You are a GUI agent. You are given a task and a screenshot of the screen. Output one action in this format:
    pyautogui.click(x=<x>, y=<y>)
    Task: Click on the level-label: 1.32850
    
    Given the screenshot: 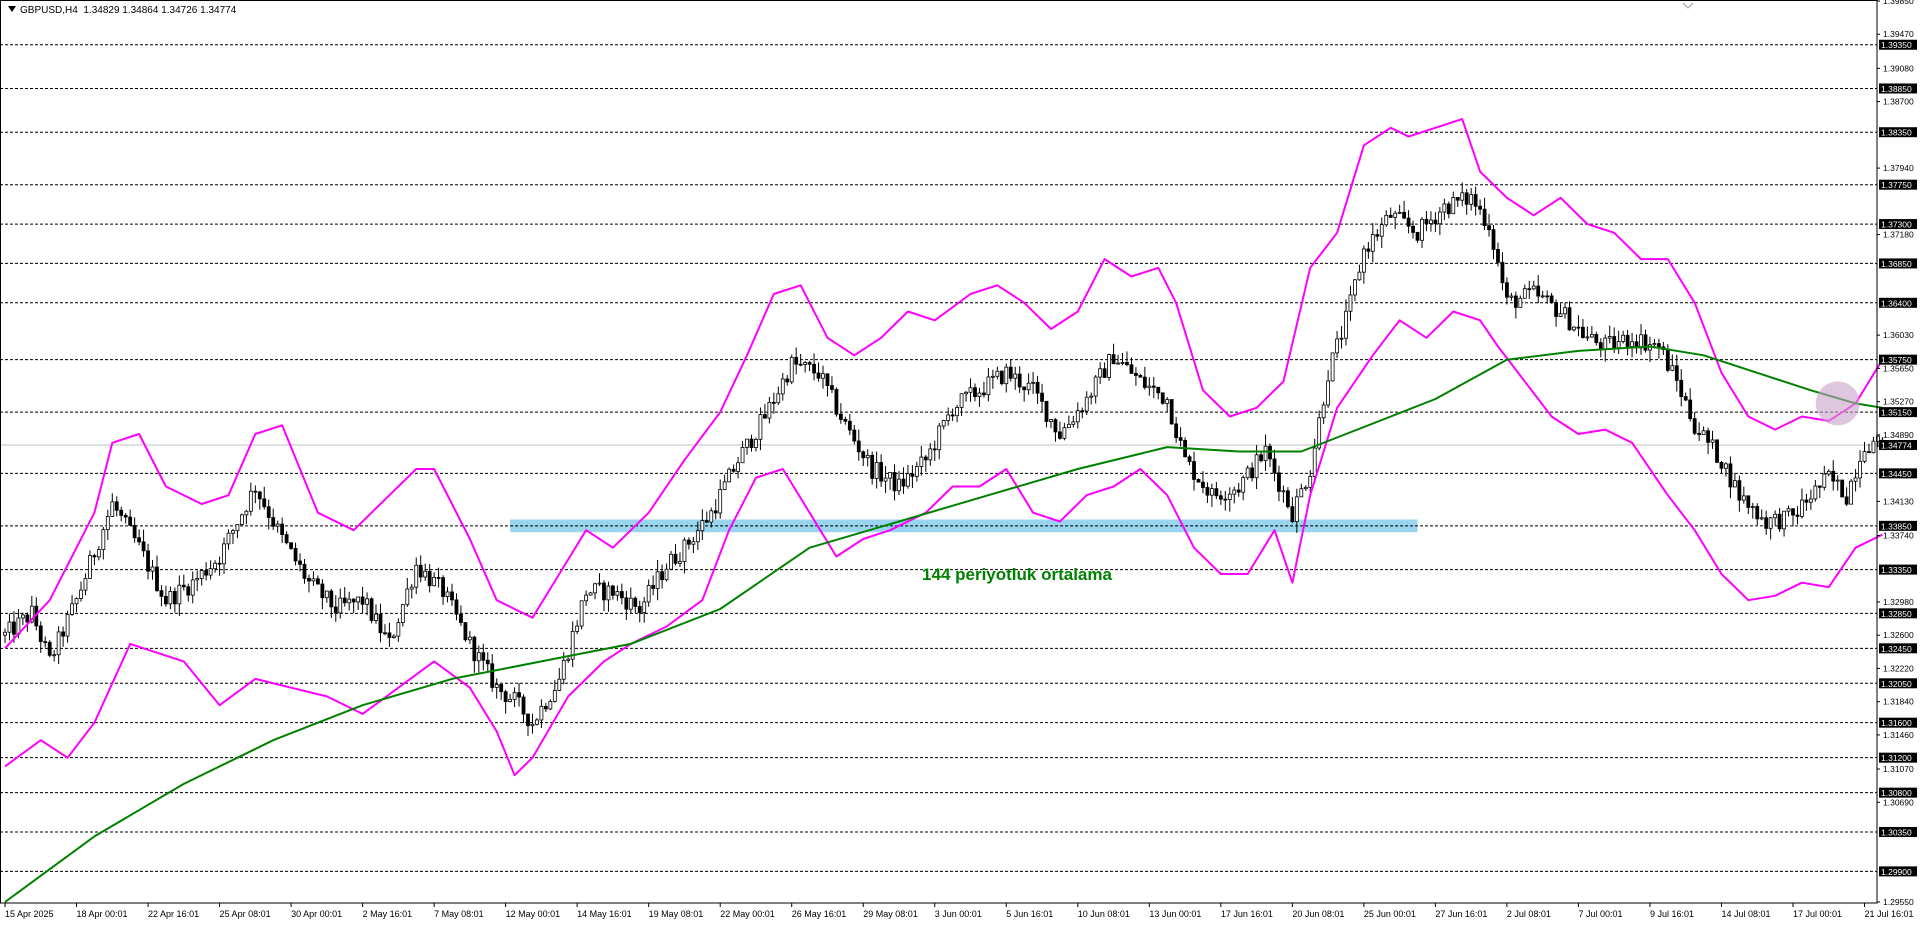 What is the action you would take?
    pyautogui.click(x=1896, y=614)
    